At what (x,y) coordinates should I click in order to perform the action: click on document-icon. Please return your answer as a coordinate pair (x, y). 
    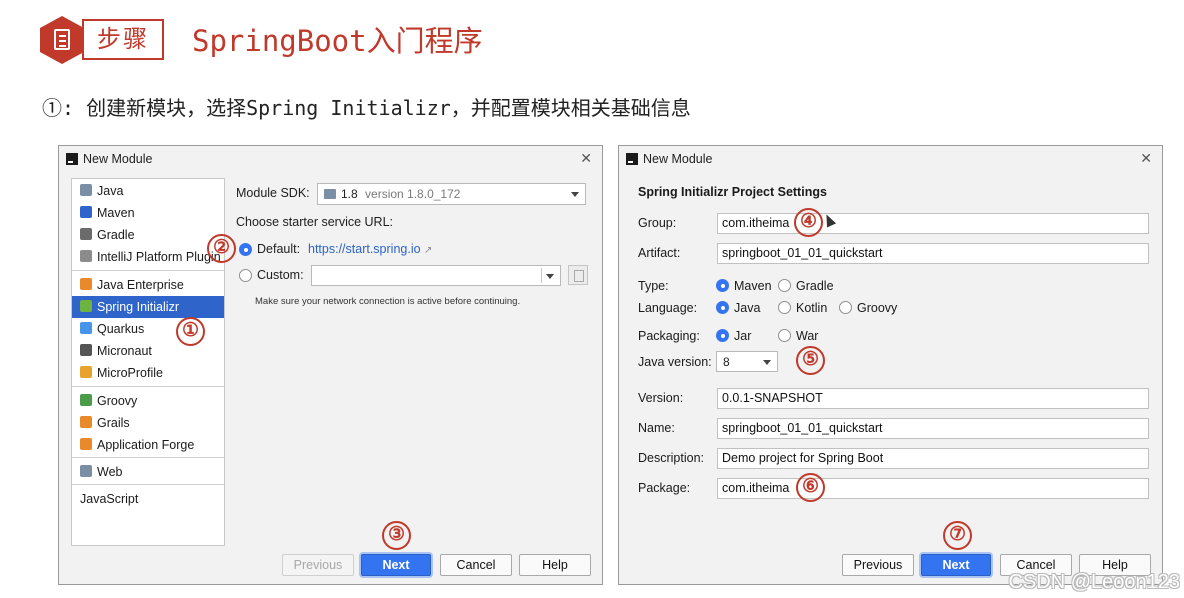
    Looking at the image, I should click on (62, 39).